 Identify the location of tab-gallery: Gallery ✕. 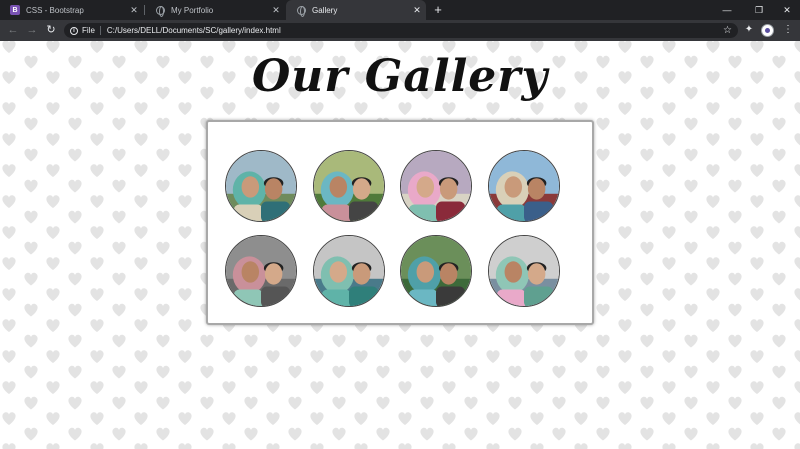
(356, 10).